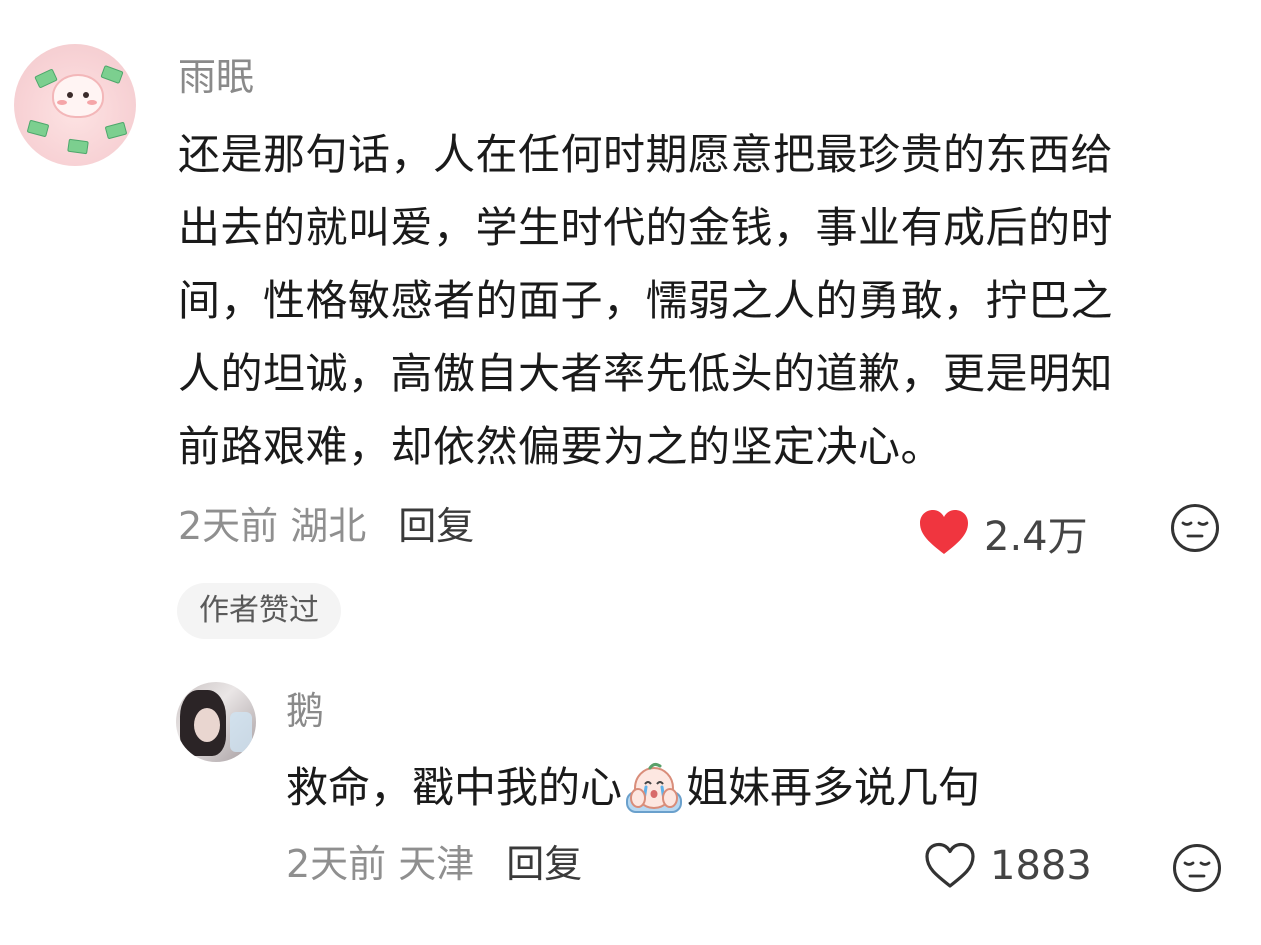  Describe the element at coordinates (646, 227) in the screenshot. I see `comment-line: 出去的就叫爱，学生时代的金钱，事业有成后的时` at that location.